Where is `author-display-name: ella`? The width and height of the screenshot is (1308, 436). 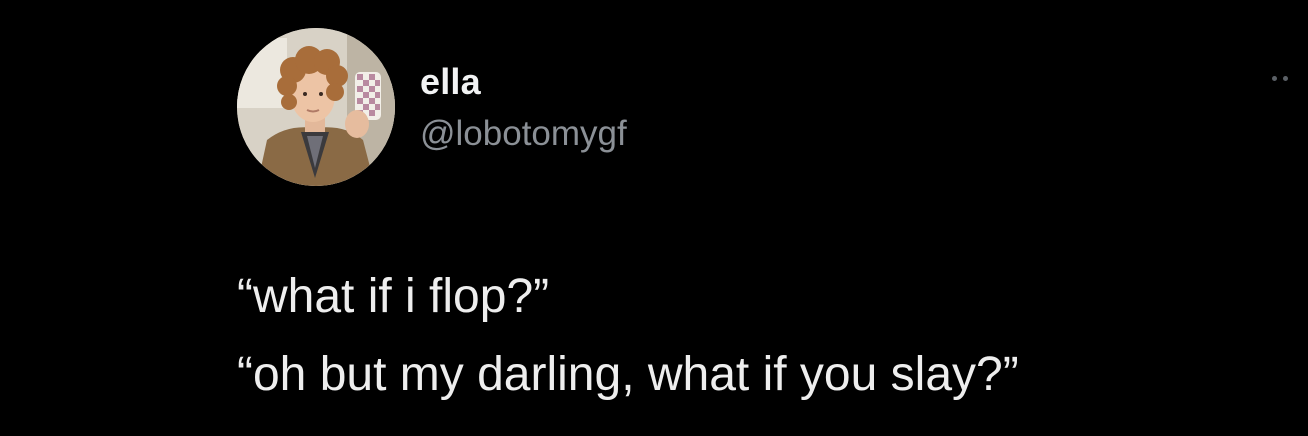
author-display-name: ella is located at coordinates (450, 82).